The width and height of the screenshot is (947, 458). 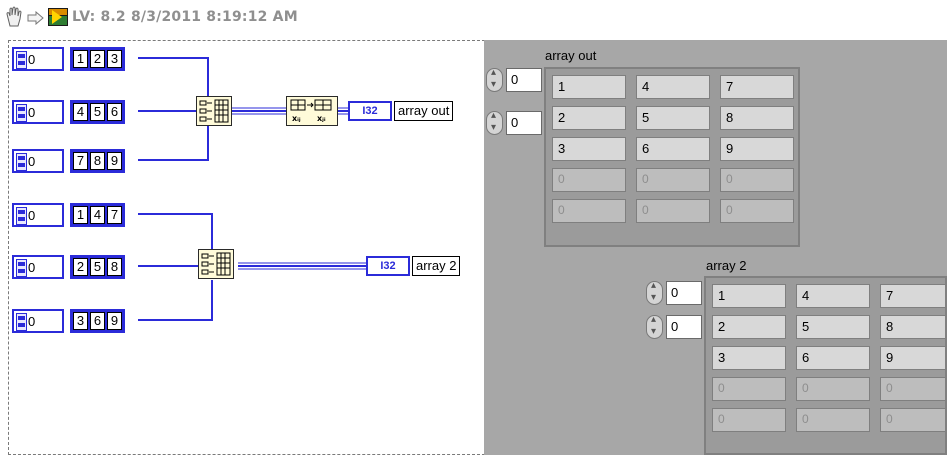 I want to click on array-out-row-index: 0, so click(x=515, y=79).